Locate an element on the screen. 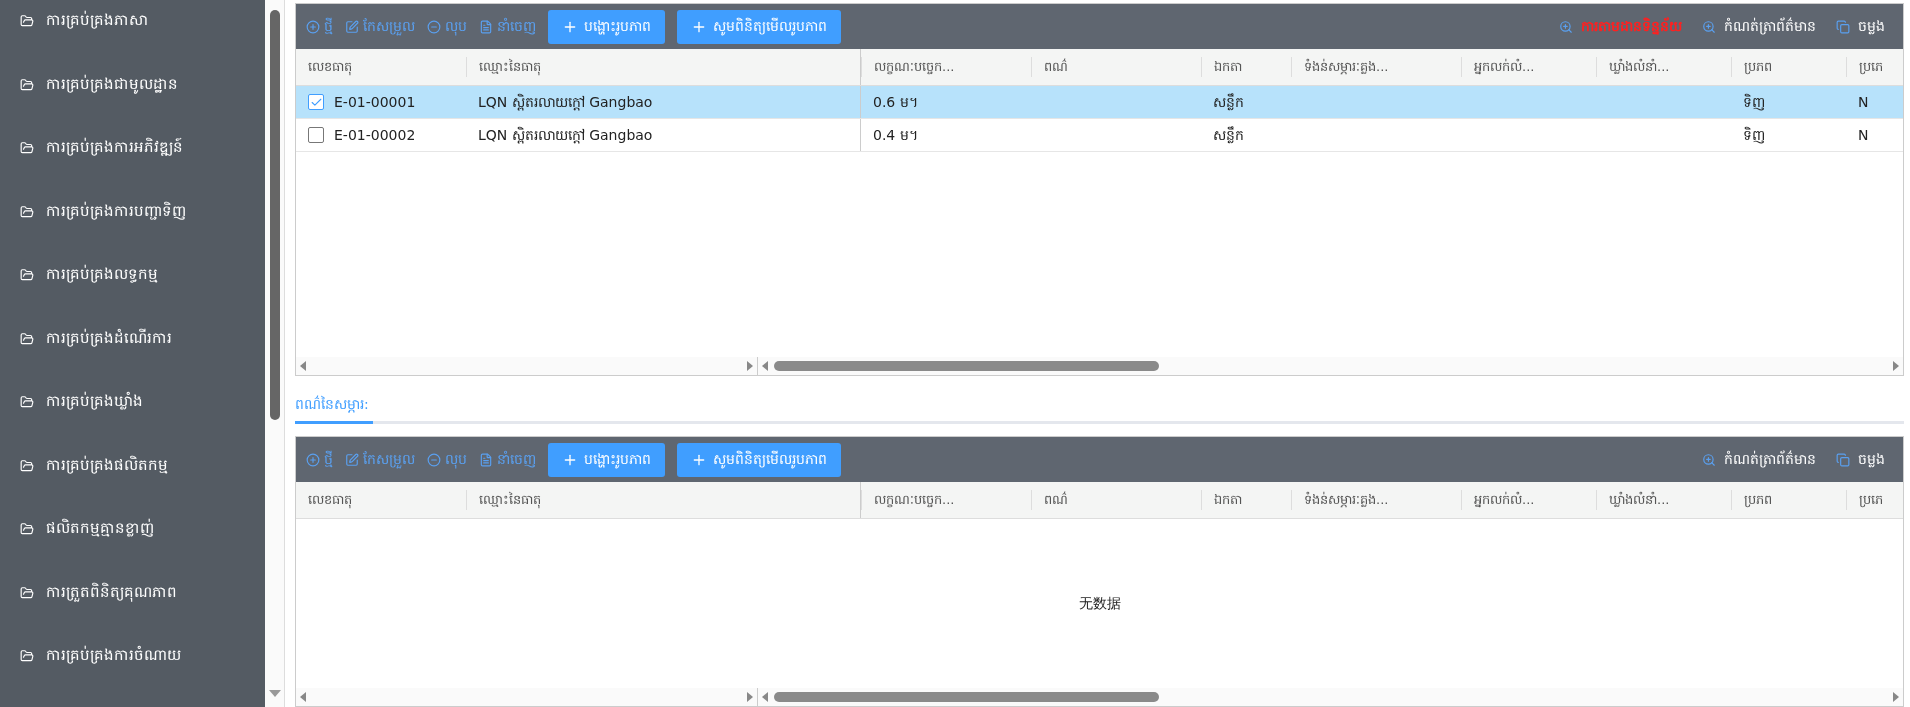 The height and width of the screenshot is (707, 1910). scroll-down-icon is located at coordinates (274, 693).